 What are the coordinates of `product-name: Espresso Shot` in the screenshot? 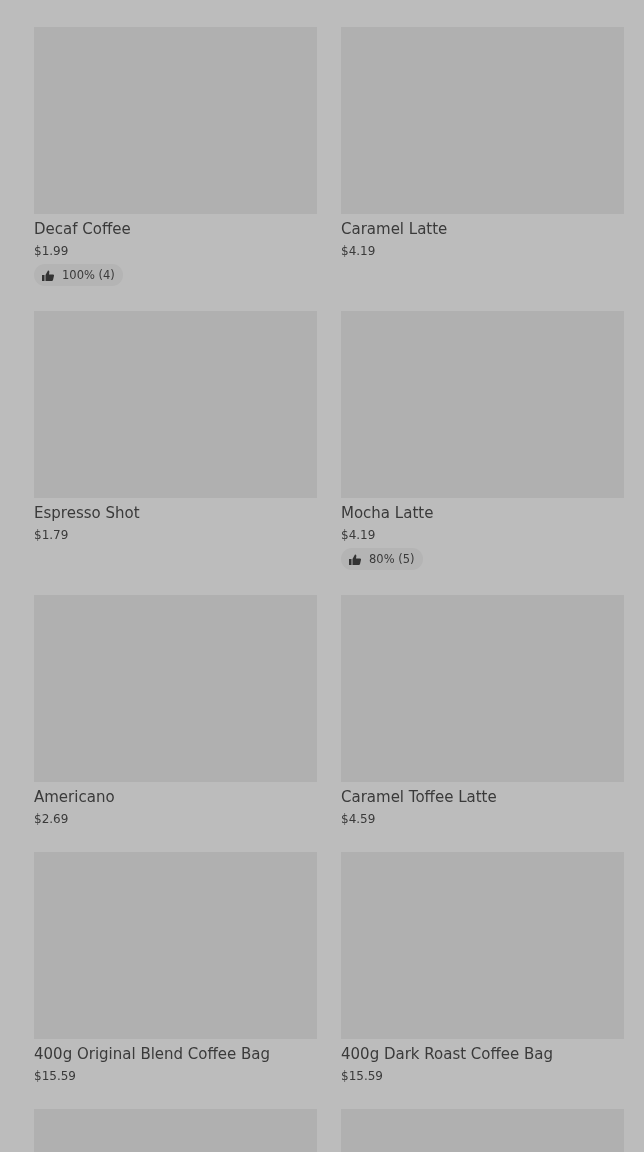 It's located at (175, 513).